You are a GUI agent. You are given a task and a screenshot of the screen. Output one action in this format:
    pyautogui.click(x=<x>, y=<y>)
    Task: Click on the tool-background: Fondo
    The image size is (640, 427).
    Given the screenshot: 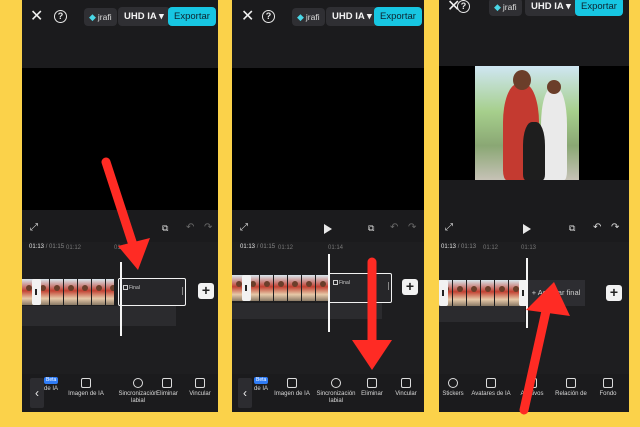 What is the action you would take?
    pyautogui.click(x=608, y=388)
    